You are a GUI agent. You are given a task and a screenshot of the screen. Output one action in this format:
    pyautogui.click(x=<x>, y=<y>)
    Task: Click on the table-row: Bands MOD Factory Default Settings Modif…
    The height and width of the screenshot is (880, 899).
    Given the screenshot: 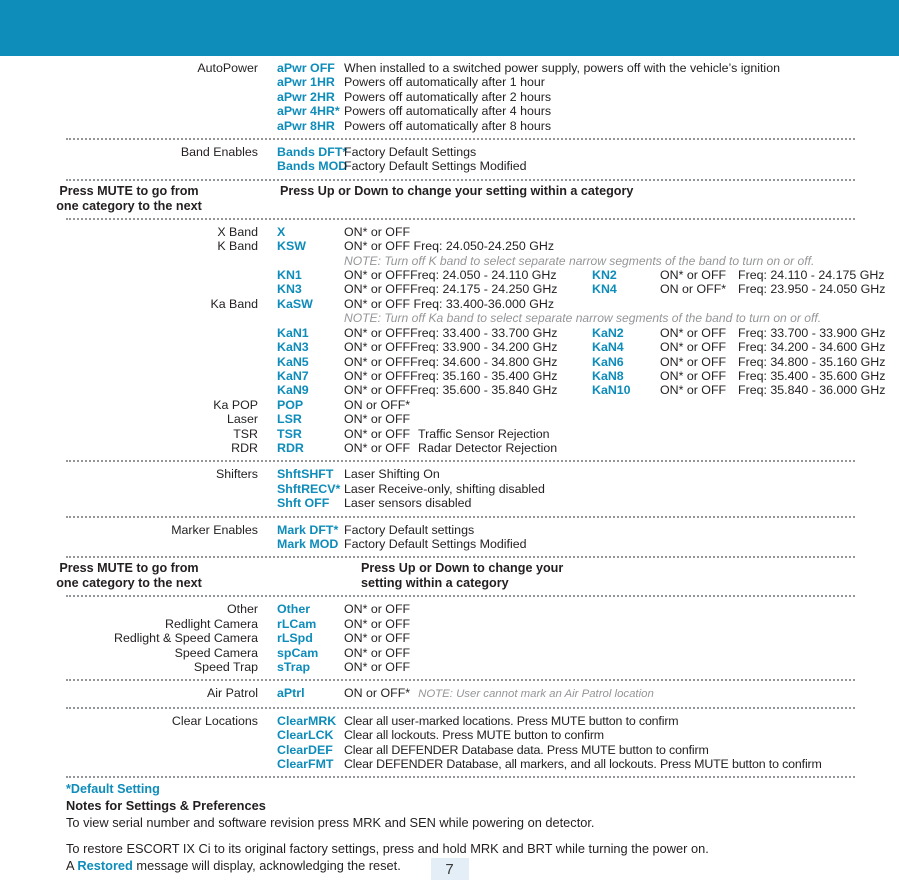 What is the action you would take?
    pyautogui.click(x=438, y=166)
    